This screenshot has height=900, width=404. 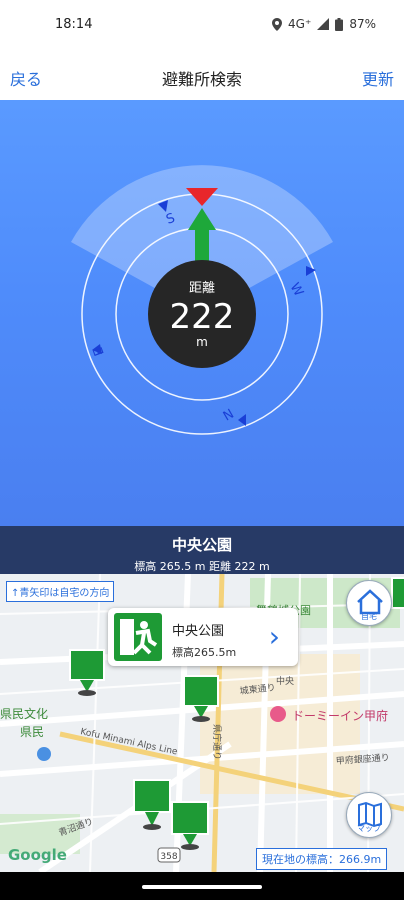 What do you see at coordinates (202, 317) in the screenshot?
I see `distance-value: 222` at bounding box center [202, 317].